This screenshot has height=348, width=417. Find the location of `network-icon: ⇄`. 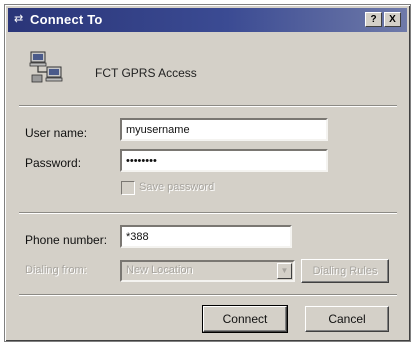

network-icon: ⇄ is located at coordinates (19, 19).